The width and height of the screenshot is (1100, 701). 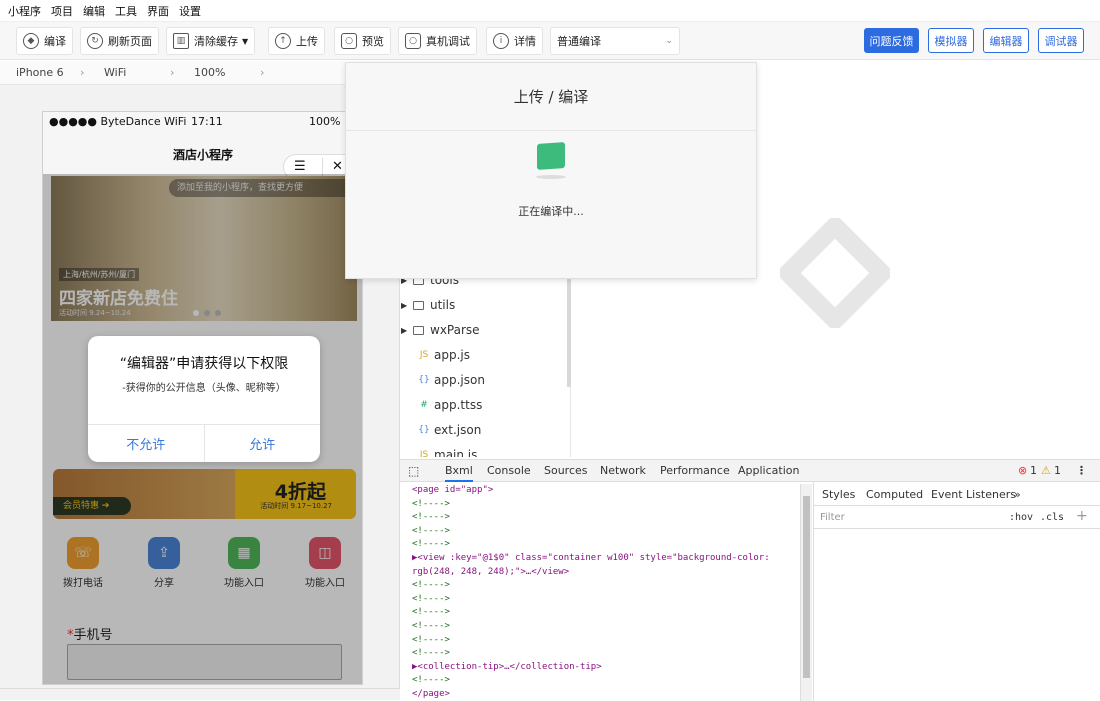 What do you see at coordinates (832, 517) in the screenshot?
I see `filter-input: Filter` at bounding box center [832, 517].